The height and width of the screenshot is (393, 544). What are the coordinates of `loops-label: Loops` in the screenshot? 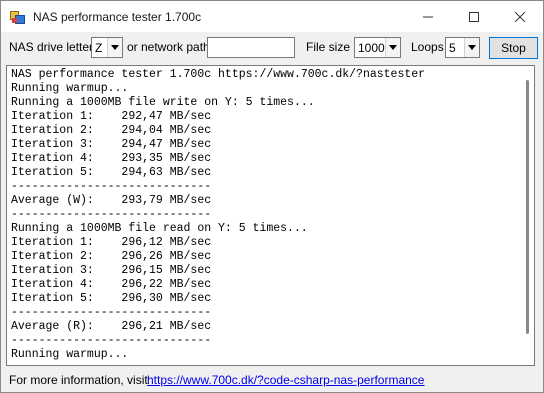 It's located at (427, 47).